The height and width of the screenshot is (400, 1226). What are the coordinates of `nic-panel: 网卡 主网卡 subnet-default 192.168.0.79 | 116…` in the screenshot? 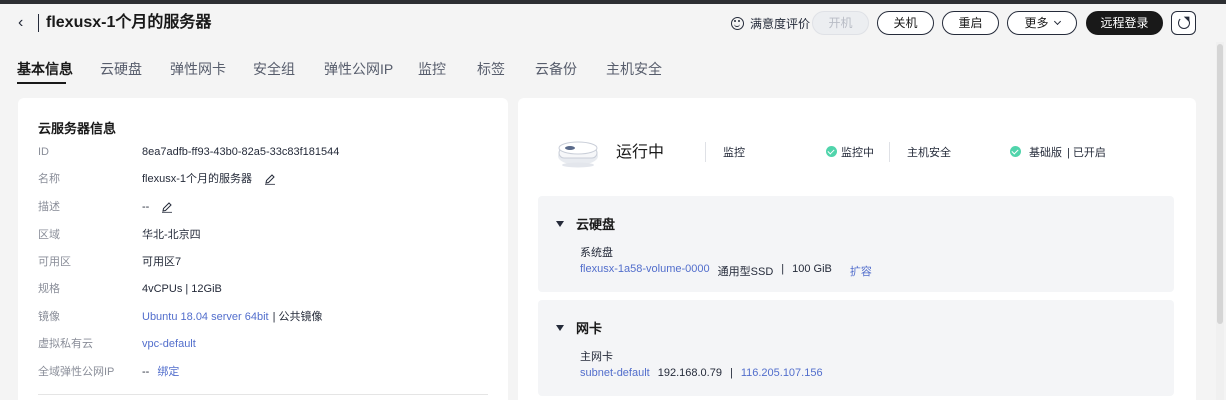 It's located at (856, 348).